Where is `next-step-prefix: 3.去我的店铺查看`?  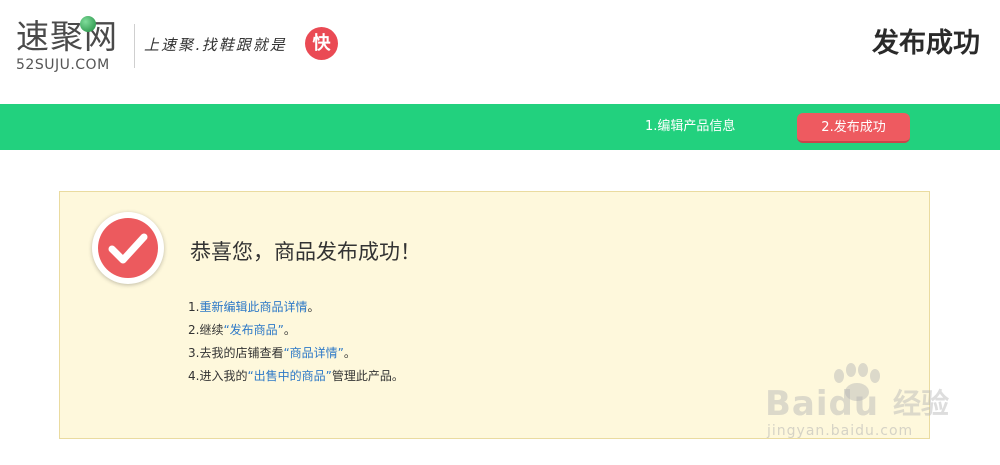 next-step-prefix: 3.去我的店铺查看 is located at coordinates (236, 353).